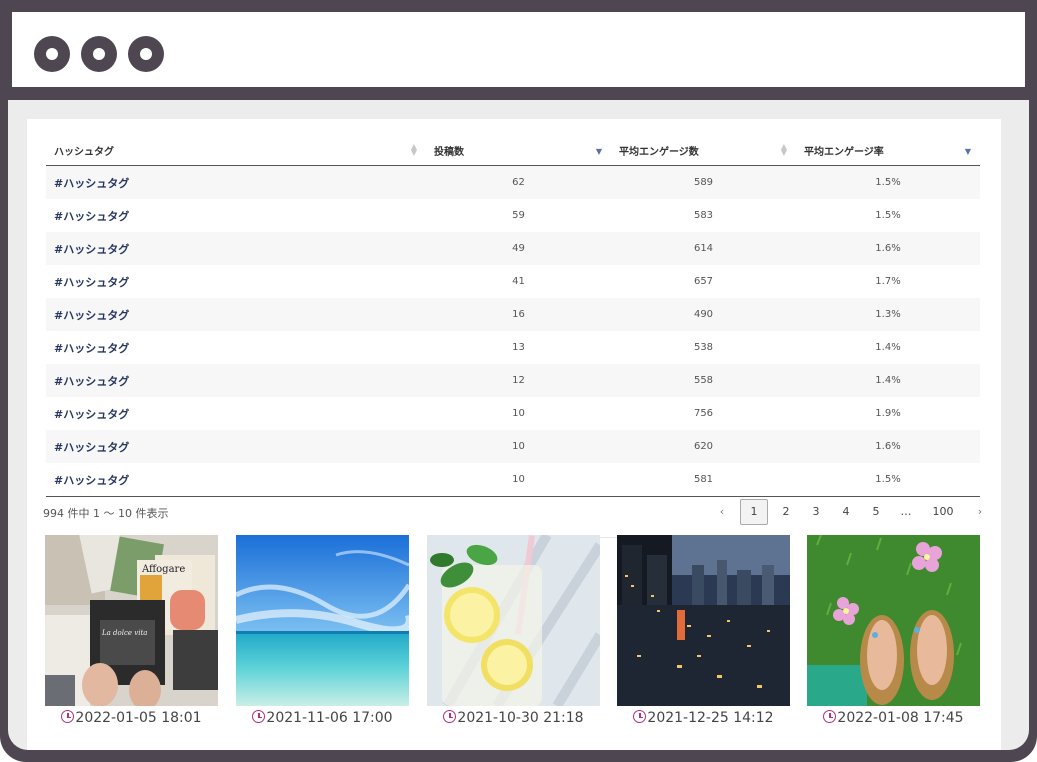  What do you see at coordinates (816, 512) in the screenshot?
I see `pagination-page: 3` at bounding box center [816, 512].